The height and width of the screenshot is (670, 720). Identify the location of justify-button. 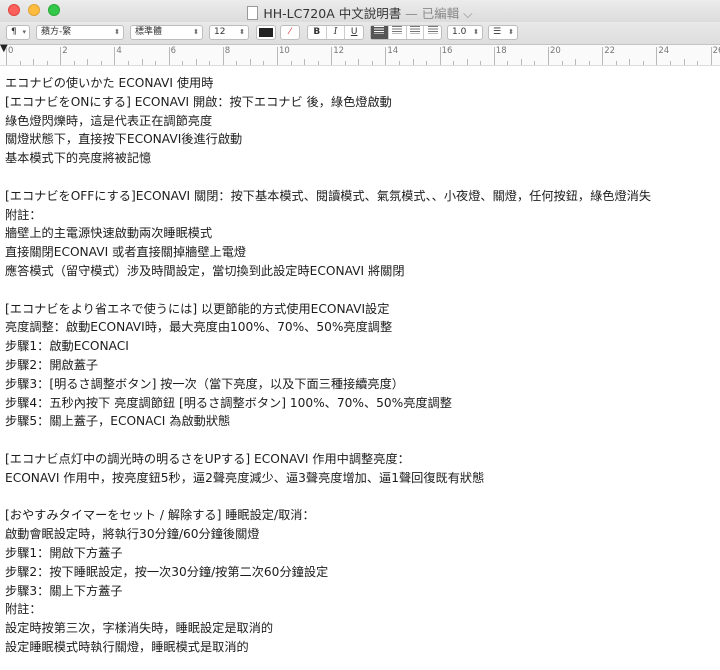
(432, 32).